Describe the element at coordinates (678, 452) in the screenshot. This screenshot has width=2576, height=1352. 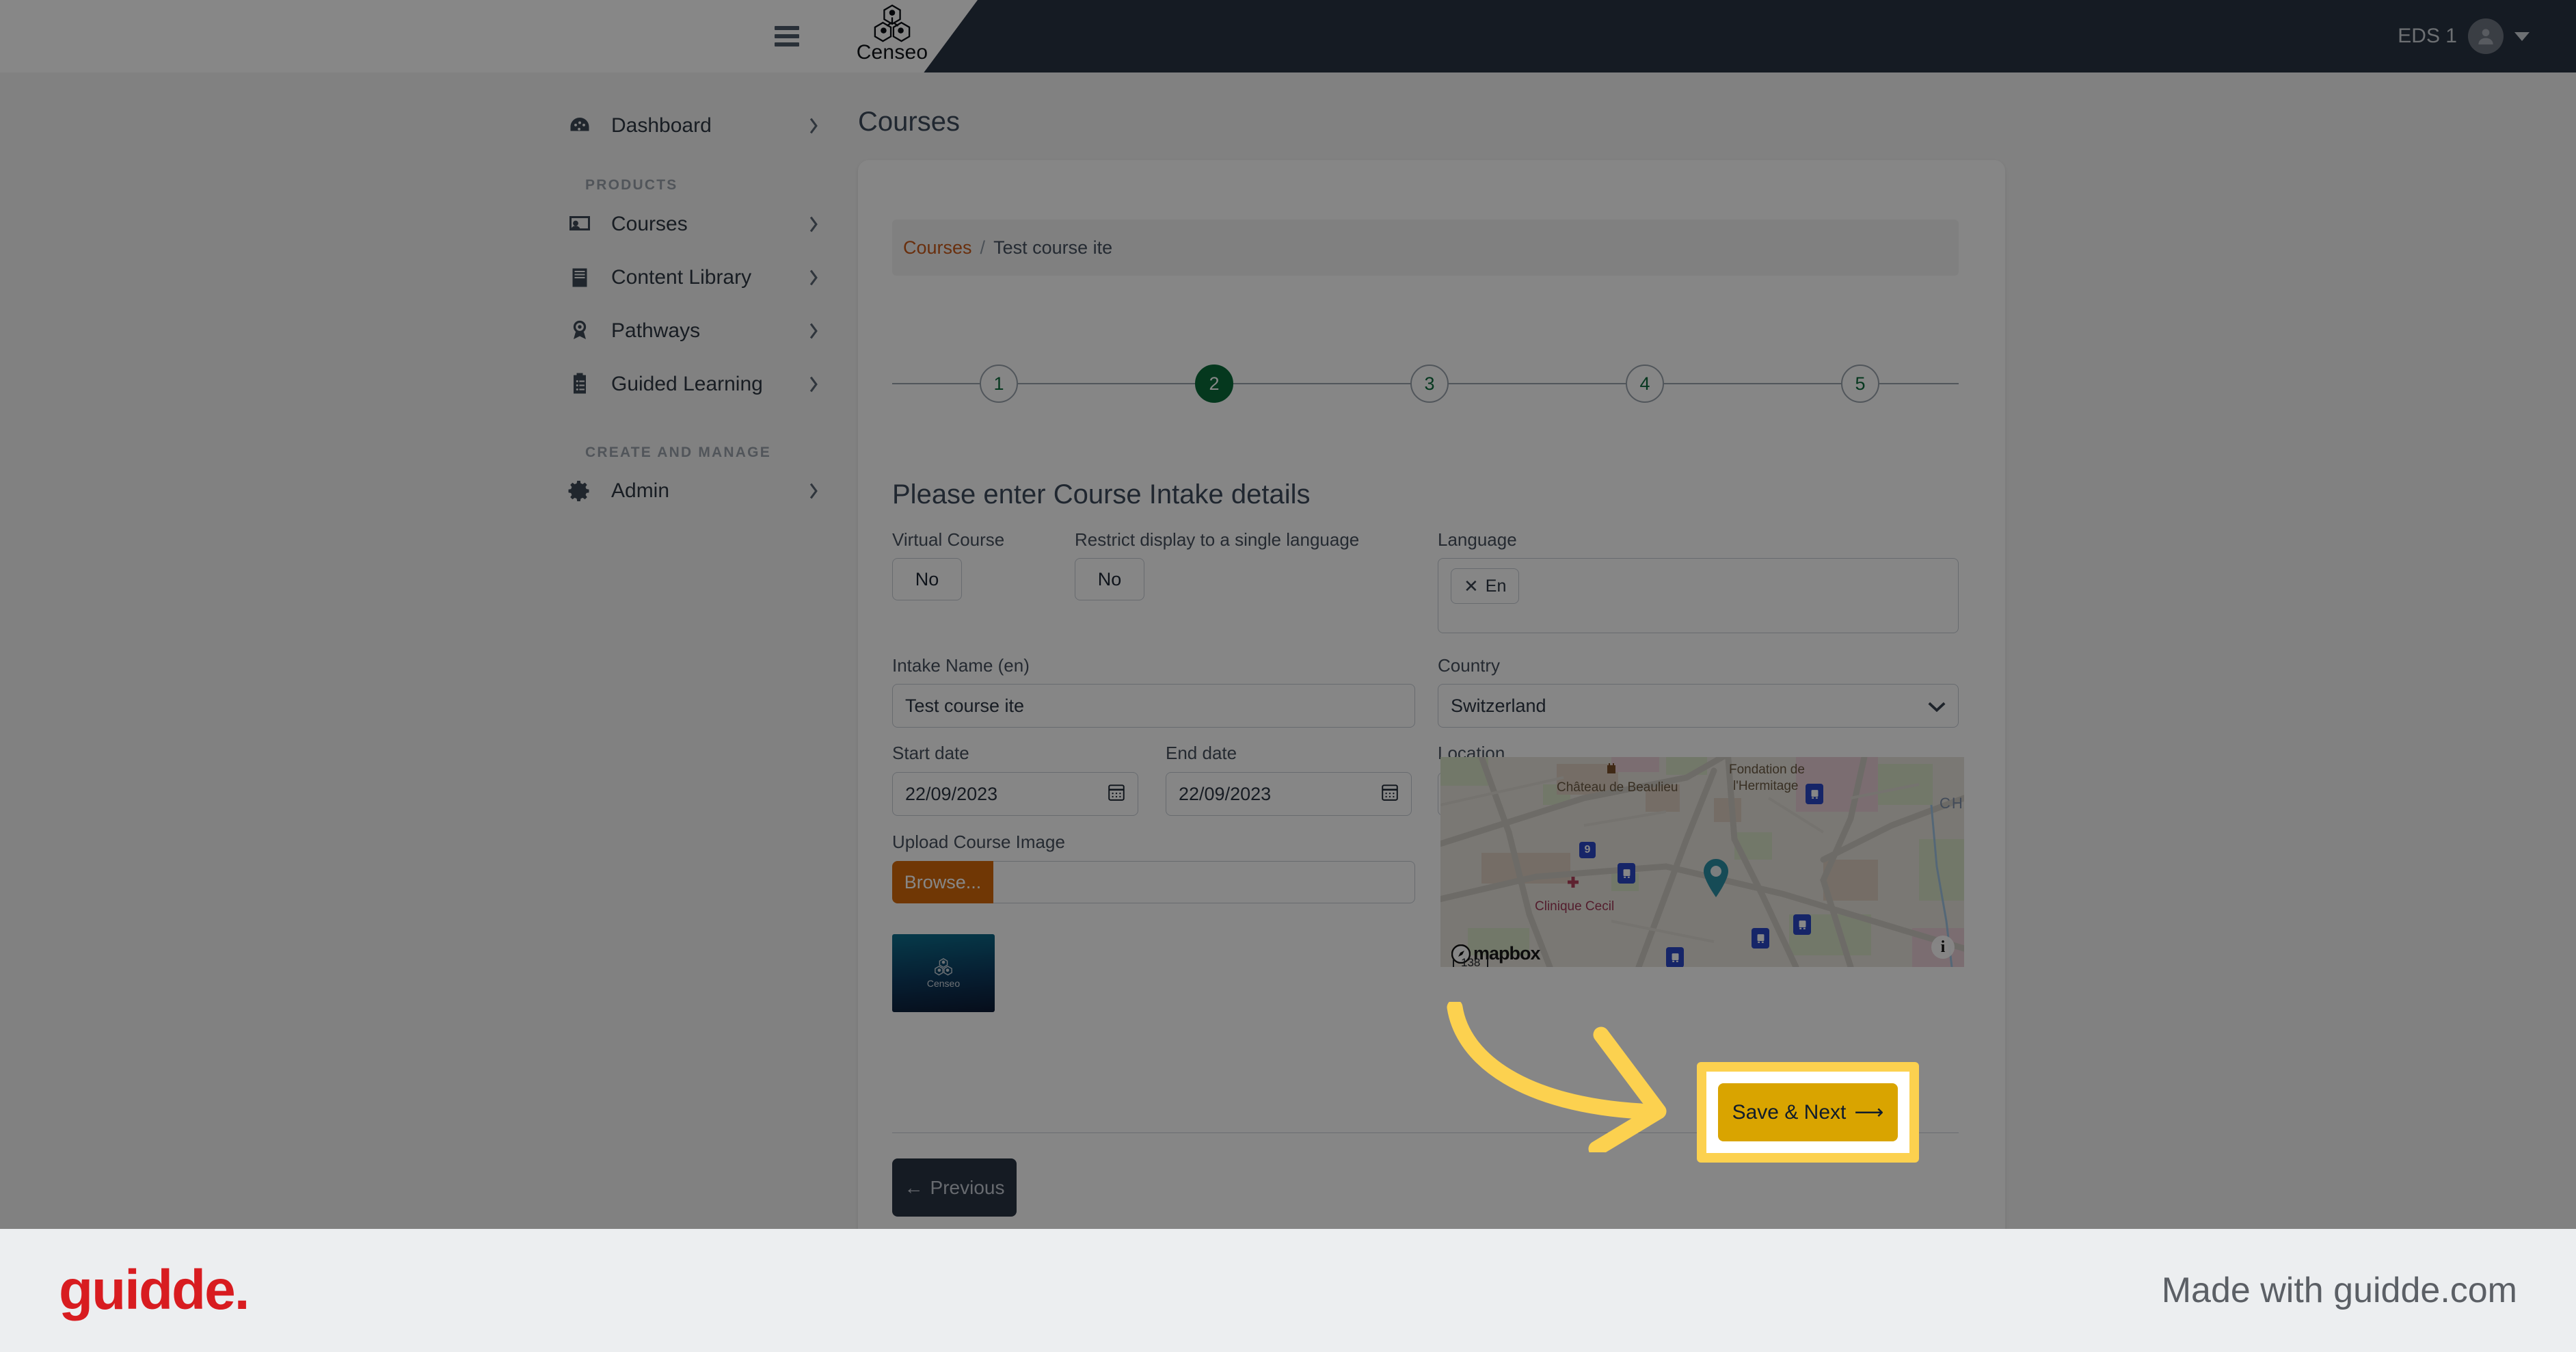
I see `sidebar-section-create-and-manage: CREATE AND MANAGE` at that location.